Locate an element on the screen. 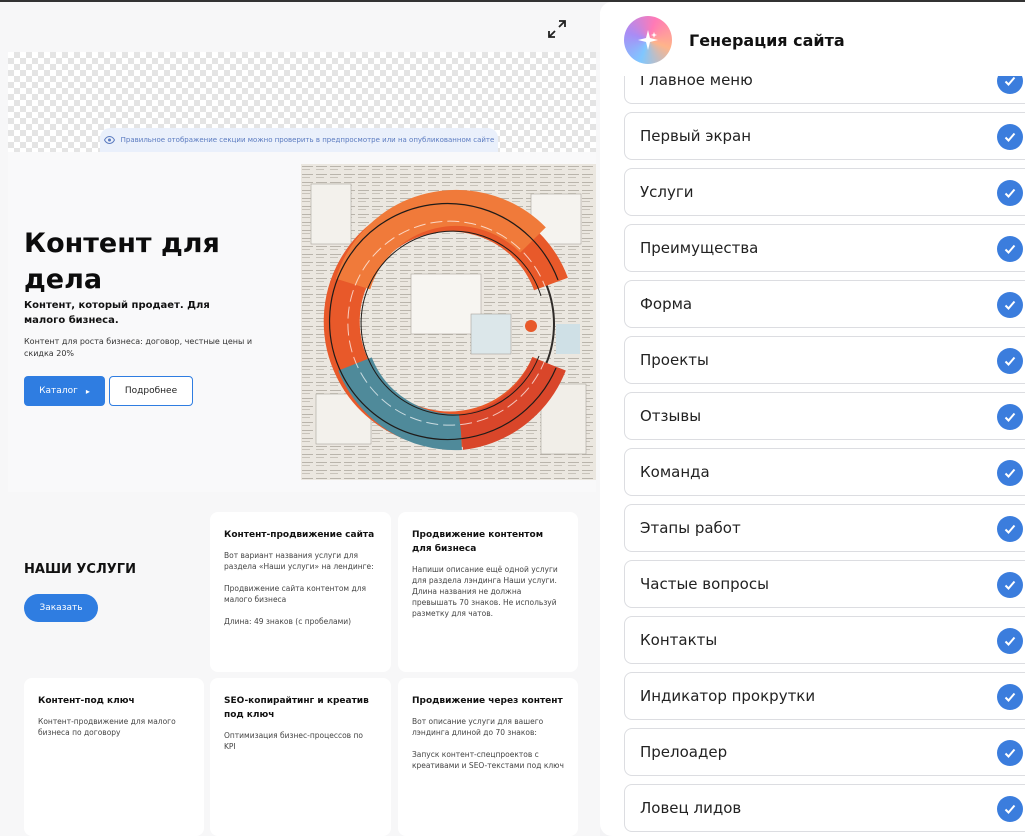  sparkle-icon is located at coordinates (648, 40).